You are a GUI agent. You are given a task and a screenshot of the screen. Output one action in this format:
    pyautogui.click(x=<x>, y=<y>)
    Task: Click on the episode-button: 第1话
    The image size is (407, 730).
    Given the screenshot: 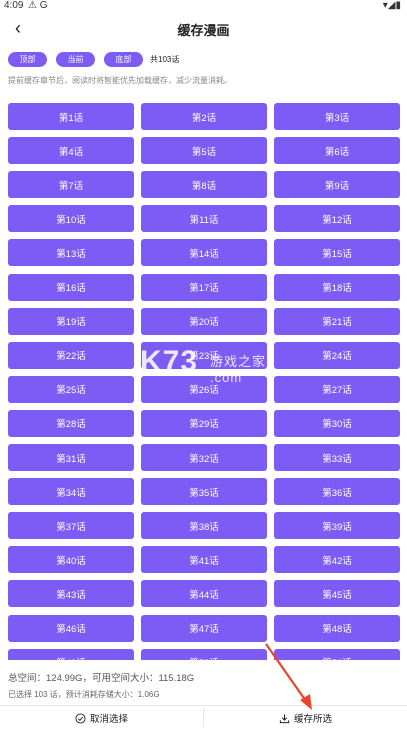 What is the action you would take?
    pyautogui.click(x=71, y=116)
    